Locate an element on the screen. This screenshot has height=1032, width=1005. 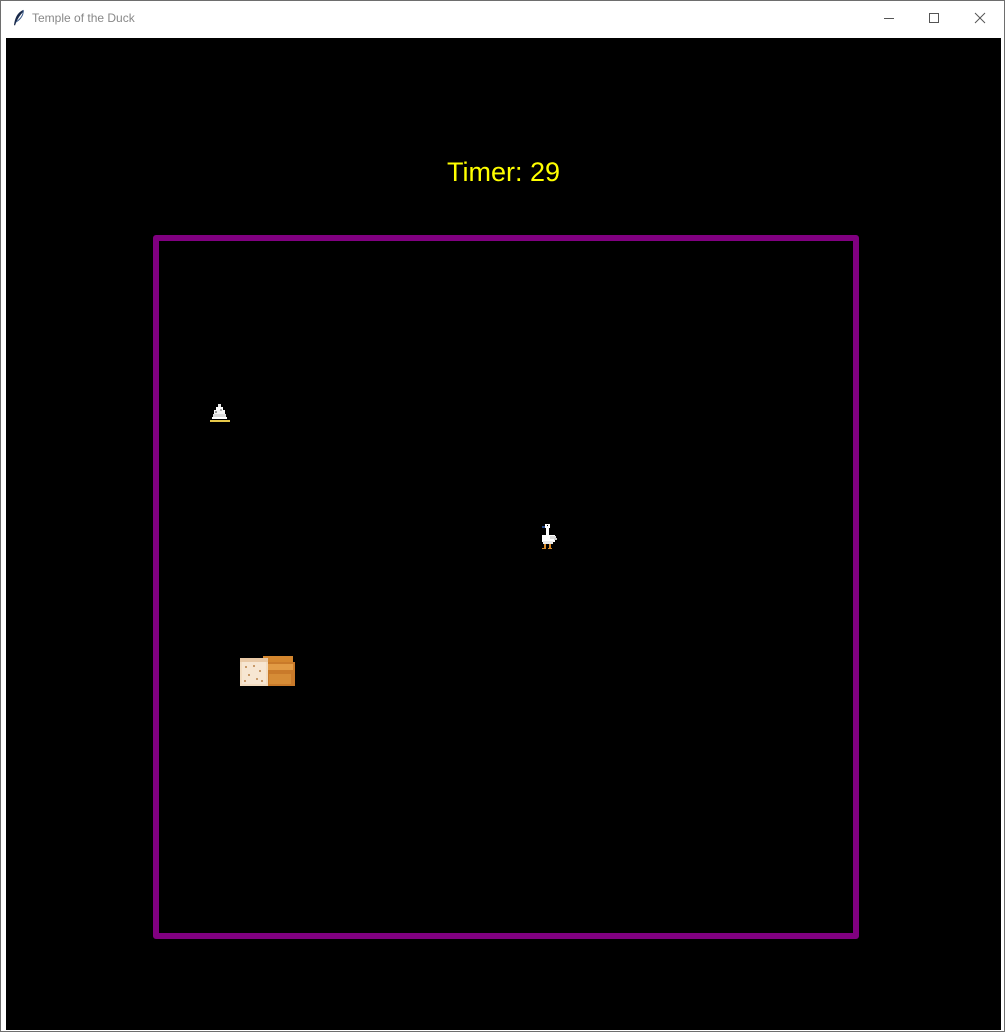
minimize-button is located at coordinates (889, 18).